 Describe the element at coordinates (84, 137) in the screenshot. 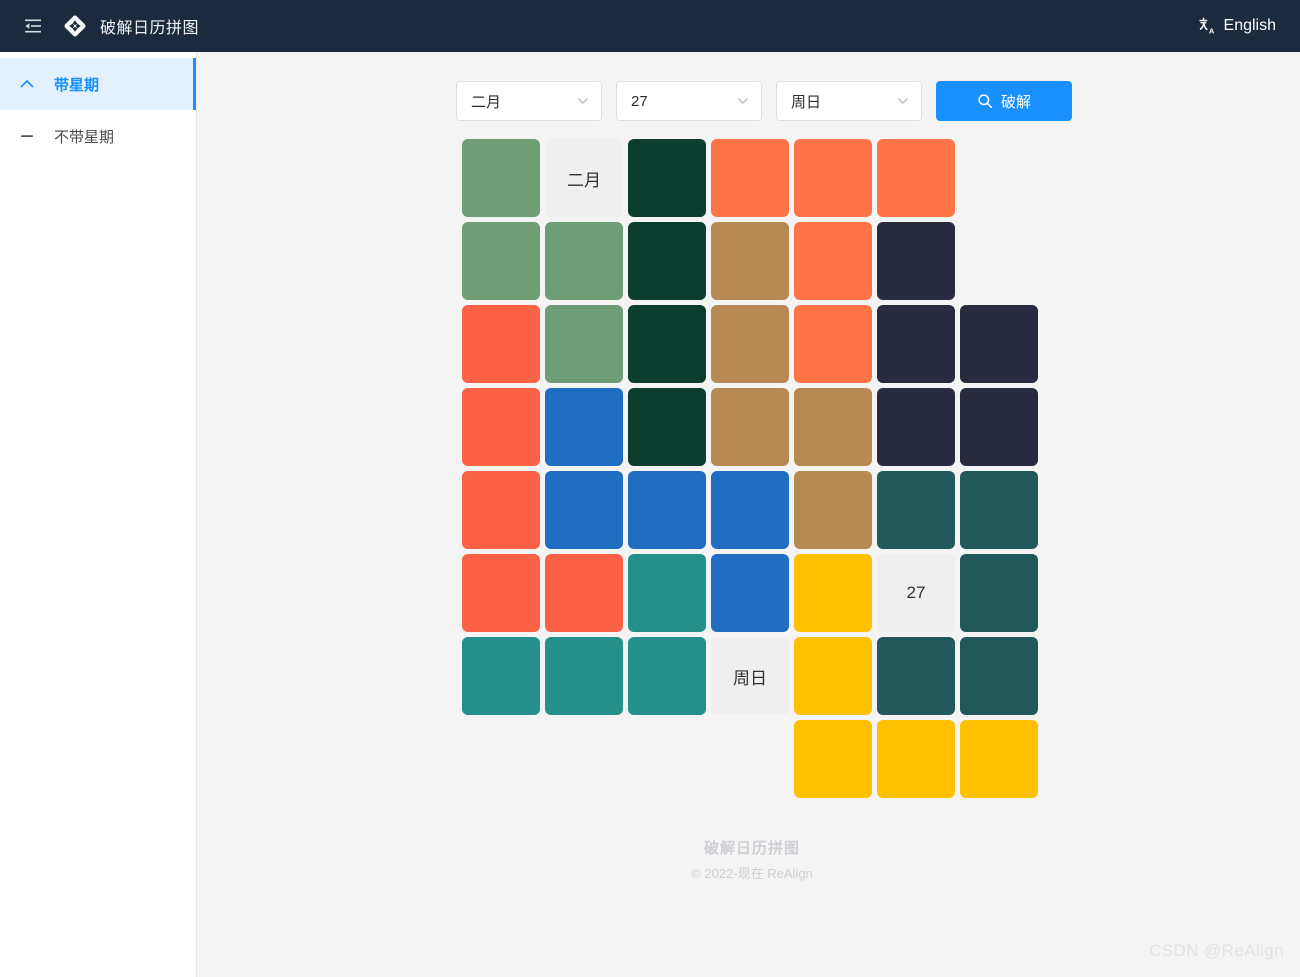

I see `sidebar-item-label: 不带星期` at that location.